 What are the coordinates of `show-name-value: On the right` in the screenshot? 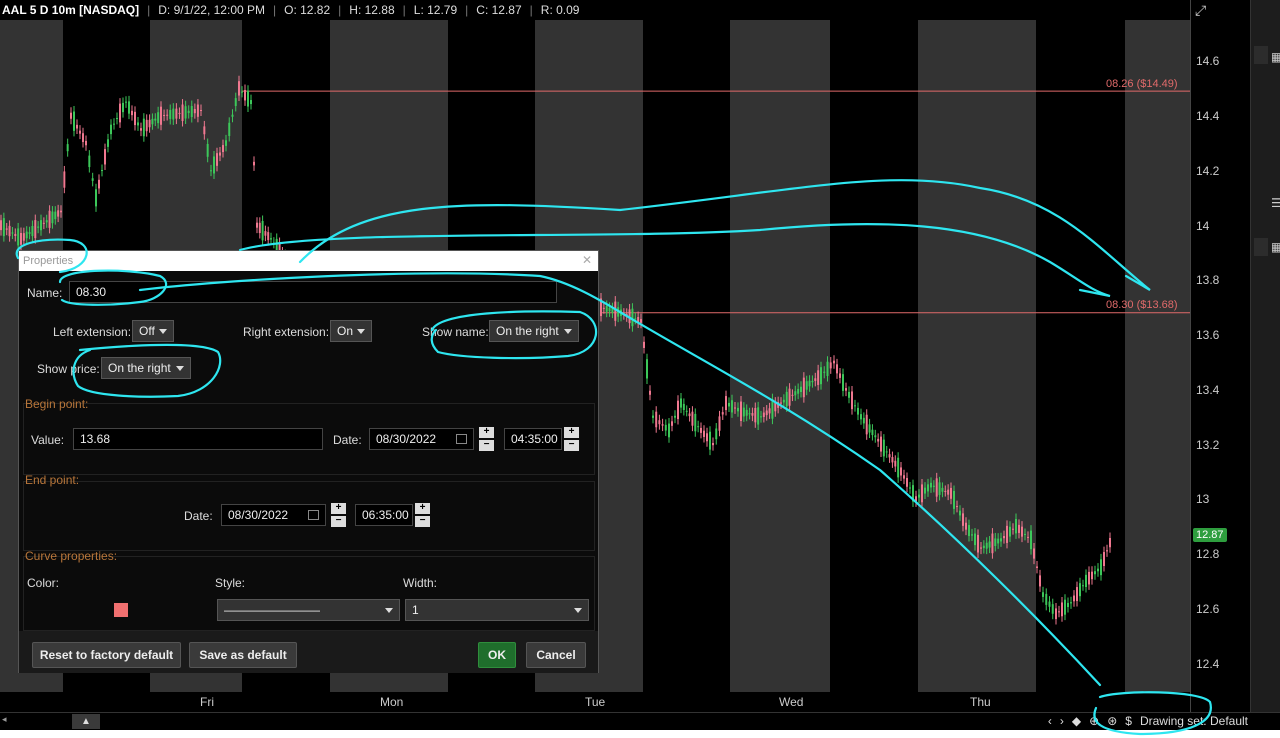 It's located at (527, 331).